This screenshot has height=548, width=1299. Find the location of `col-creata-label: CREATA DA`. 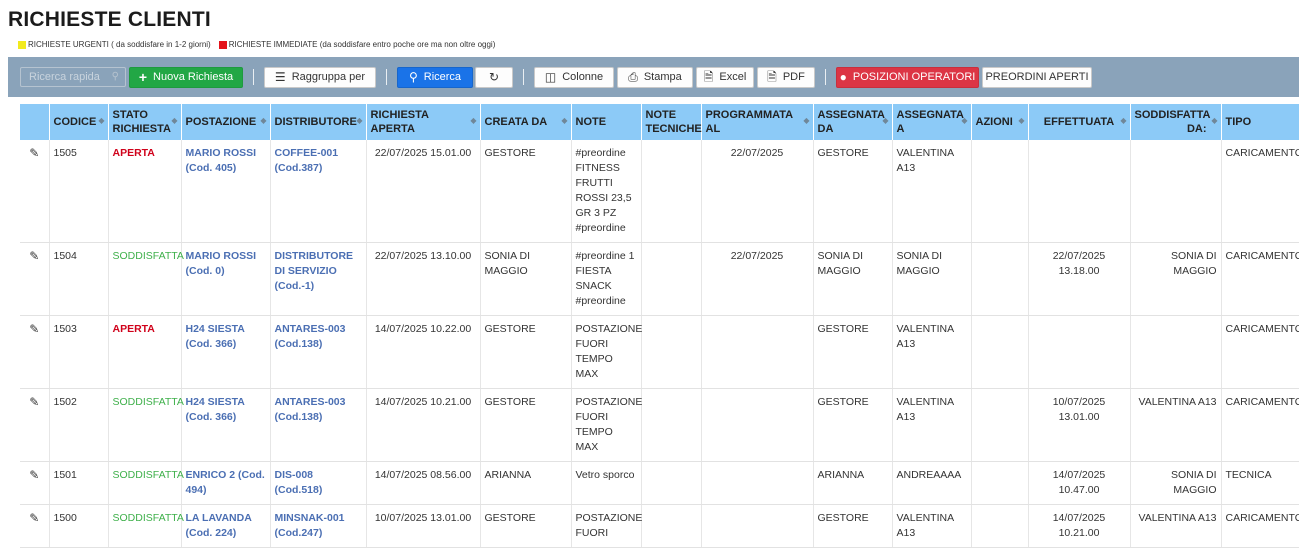

col-creata-label: CREATA DA is located at coordinates (516, 122).